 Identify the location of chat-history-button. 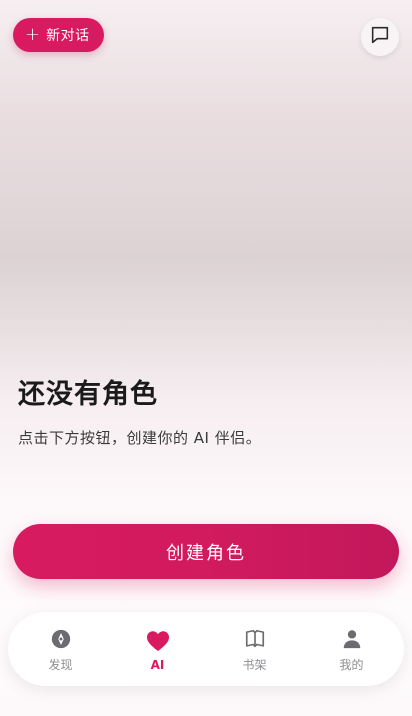
(380, 37).